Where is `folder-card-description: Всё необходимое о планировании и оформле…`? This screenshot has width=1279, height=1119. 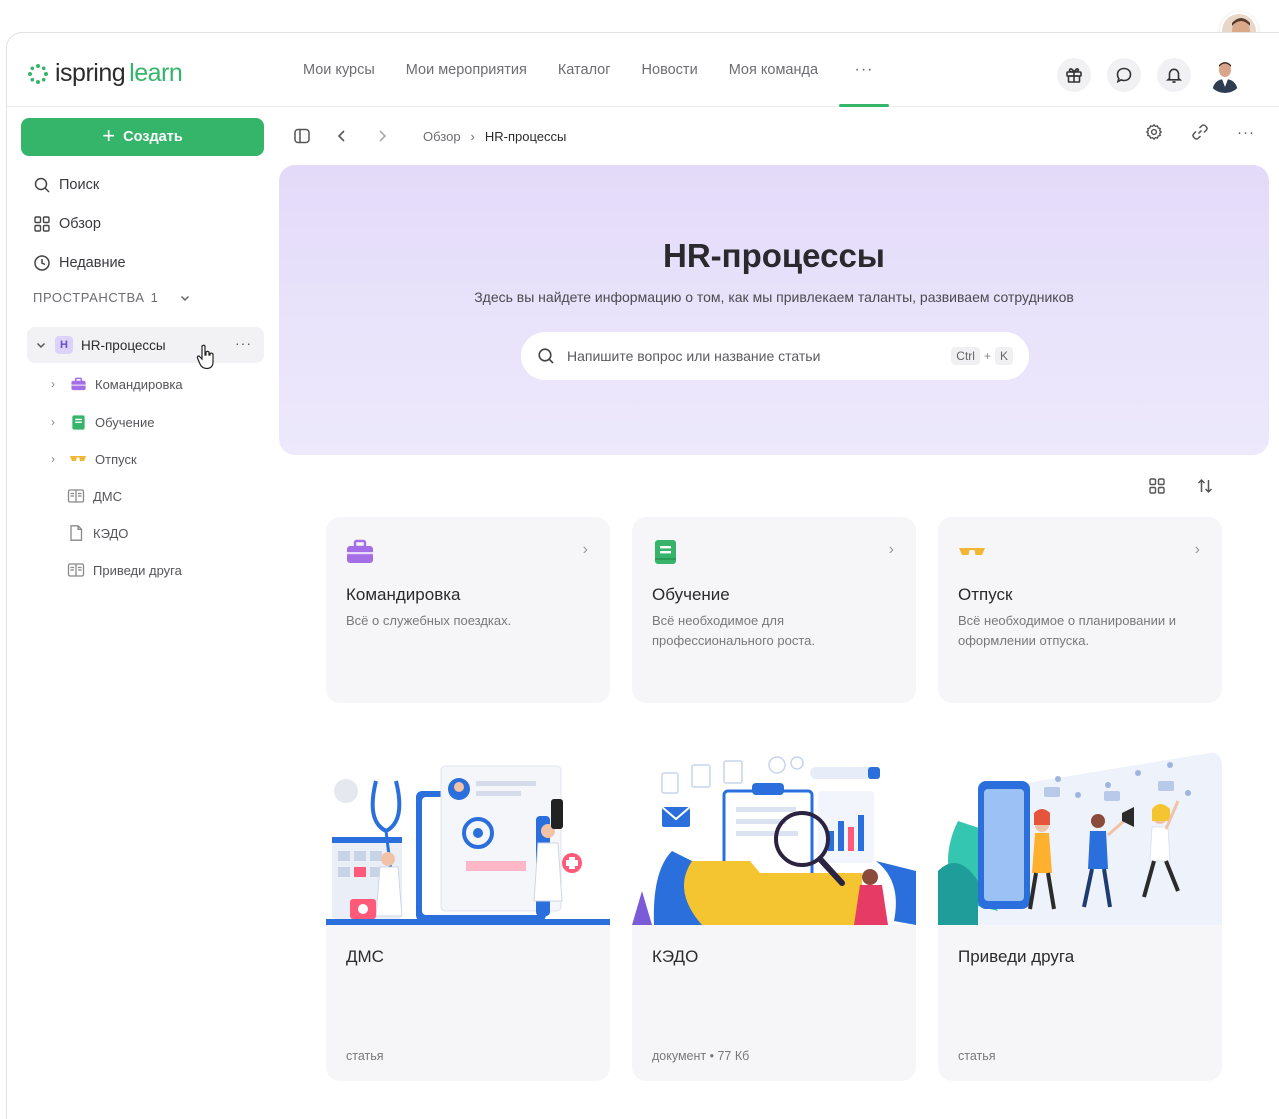 folder-card-description: Всё необходимое о планировании и оформле… is located at coordinates (1067, 630).